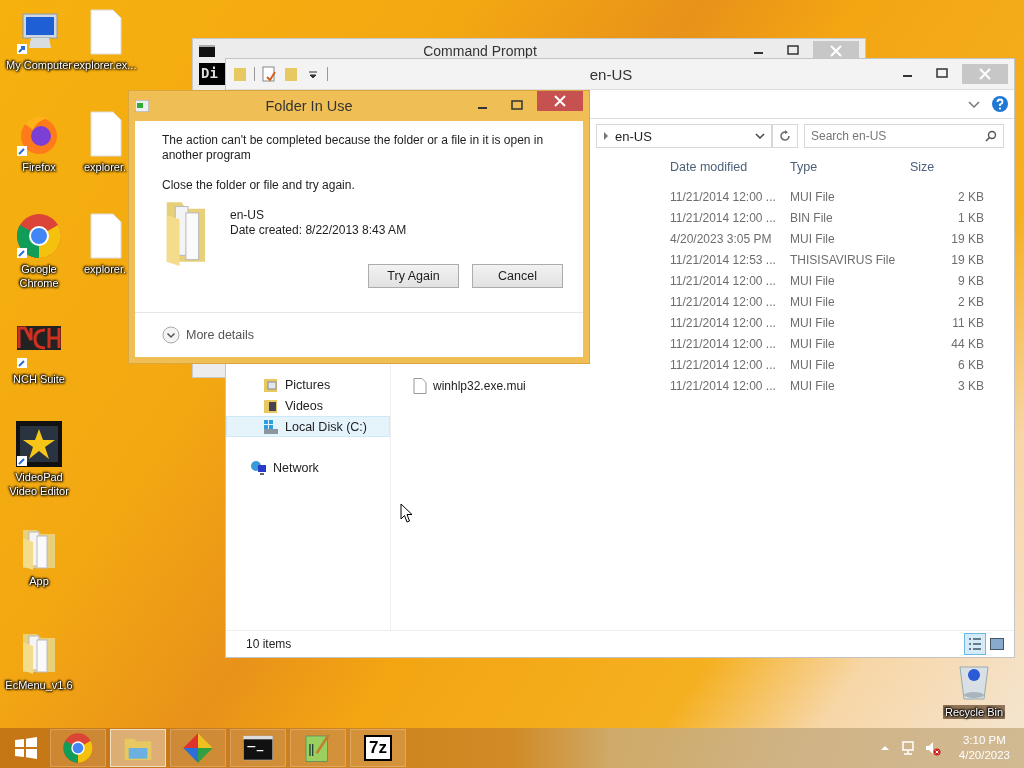 The width and height of the screenshot is (1024, 768). Describe the element at coordinates (171, 335) in the screenshot. I see `chevron-down-icon` at that location.